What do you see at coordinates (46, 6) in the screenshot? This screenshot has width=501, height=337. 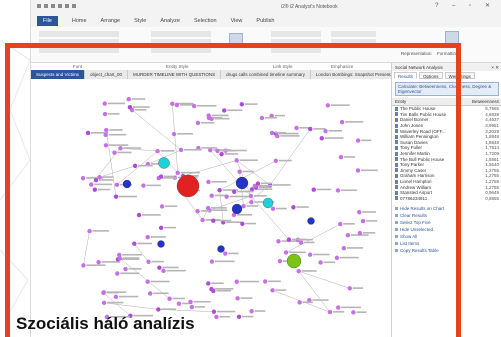 I see `undo-icon` at bounding box center [46, 6].